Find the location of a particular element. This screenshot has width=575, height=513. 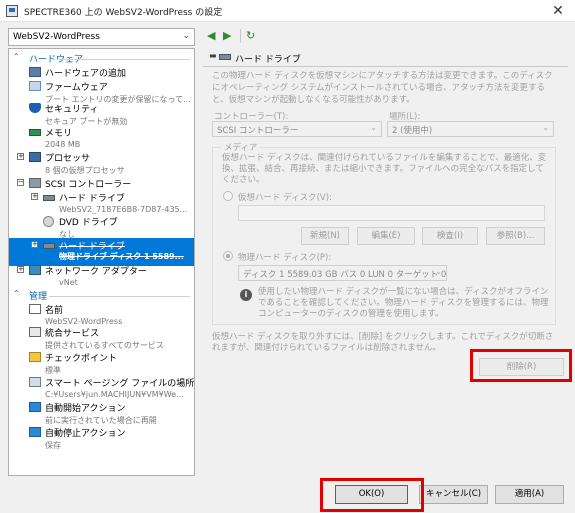

checkpoint-icon is located at coordinates (35, 357).